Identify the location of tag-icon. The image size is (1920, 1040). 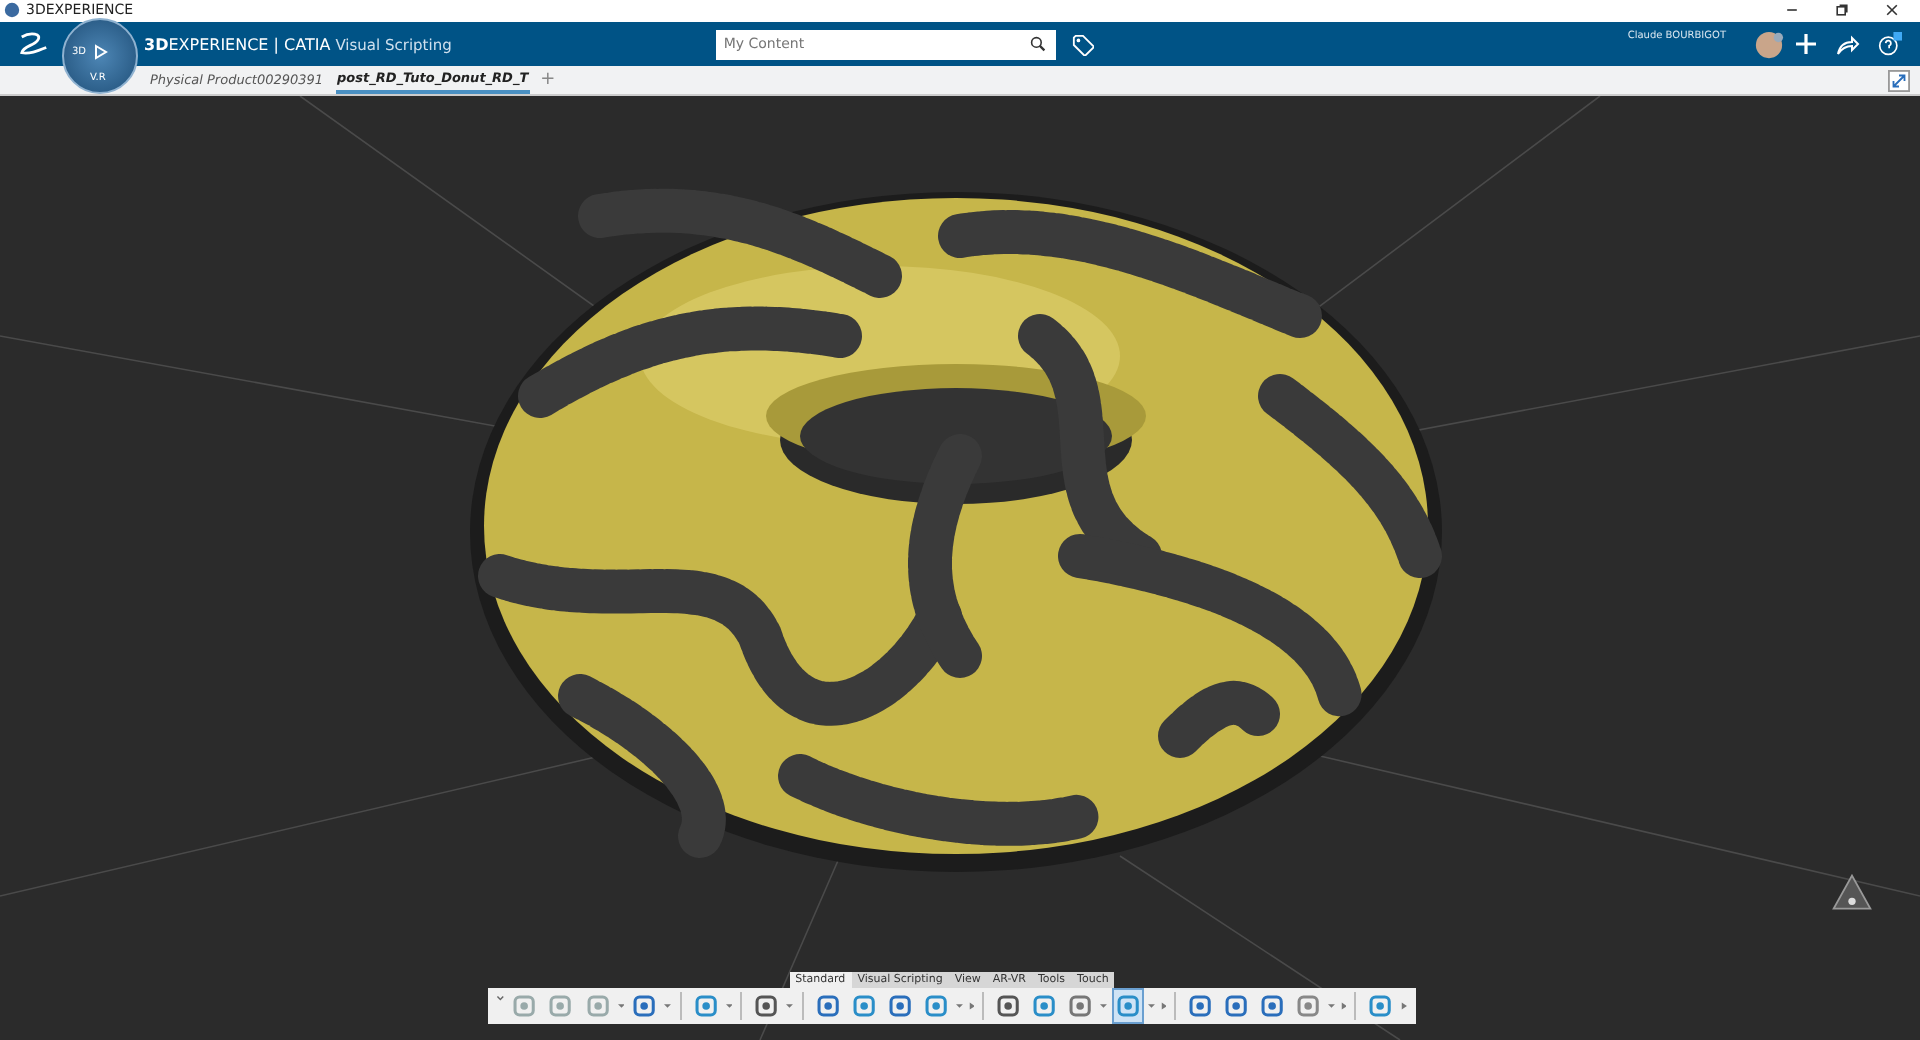
(1082, 44).